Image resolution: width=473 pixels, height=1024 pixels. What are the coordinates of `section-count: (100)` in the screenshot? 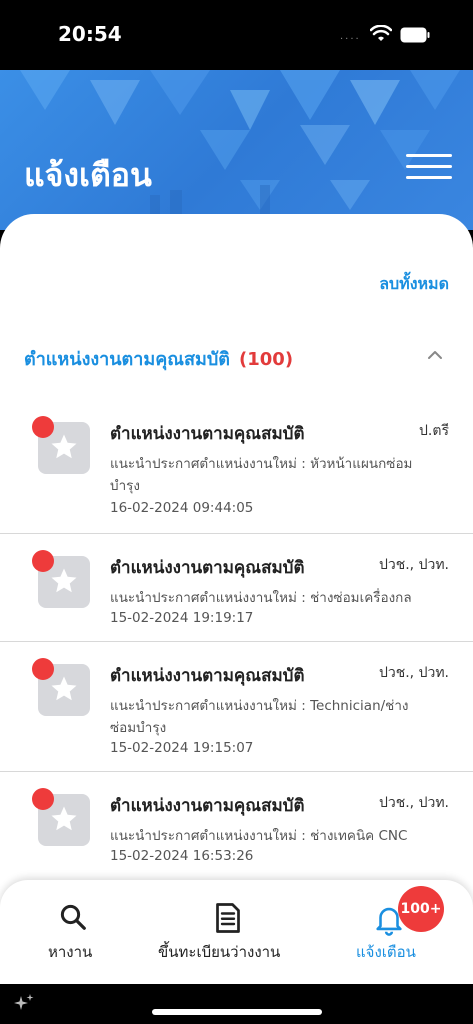 It's located at (266, 359).